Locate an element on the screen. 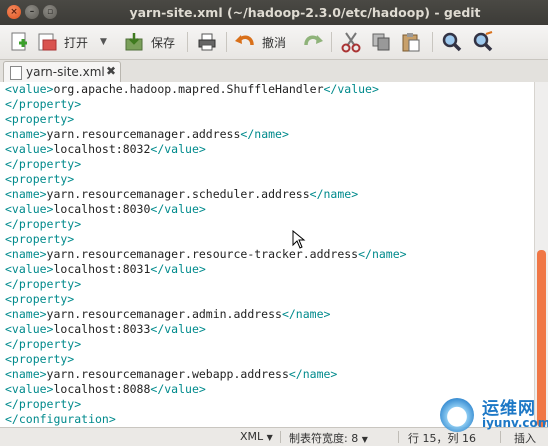  print-icon is located at coordinates (207, 42).